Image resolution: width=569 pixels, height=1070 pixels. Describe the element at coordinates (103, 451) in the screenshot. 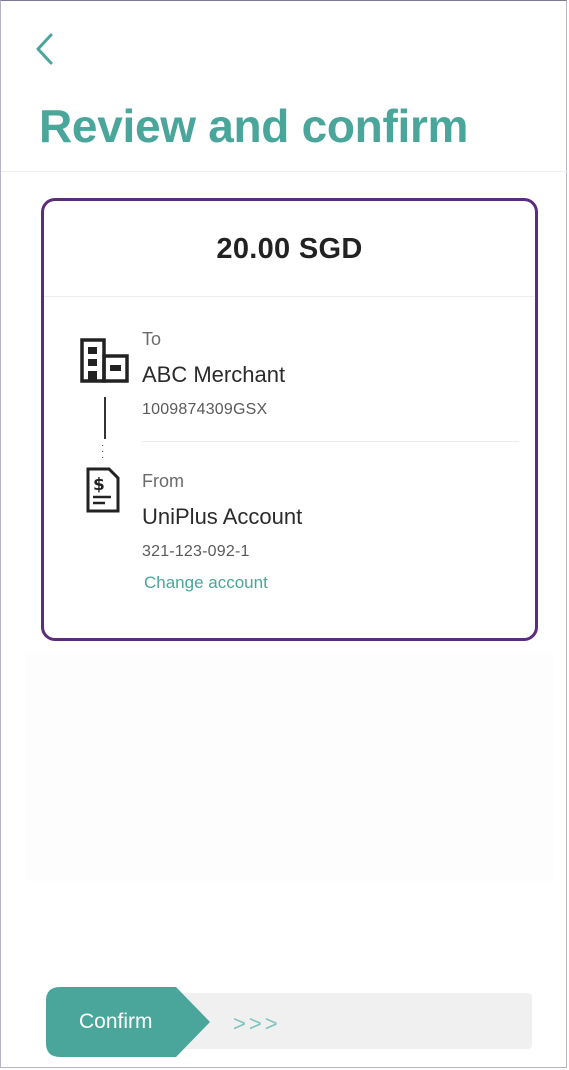

I see `connector-dots: · · ·` at that location.